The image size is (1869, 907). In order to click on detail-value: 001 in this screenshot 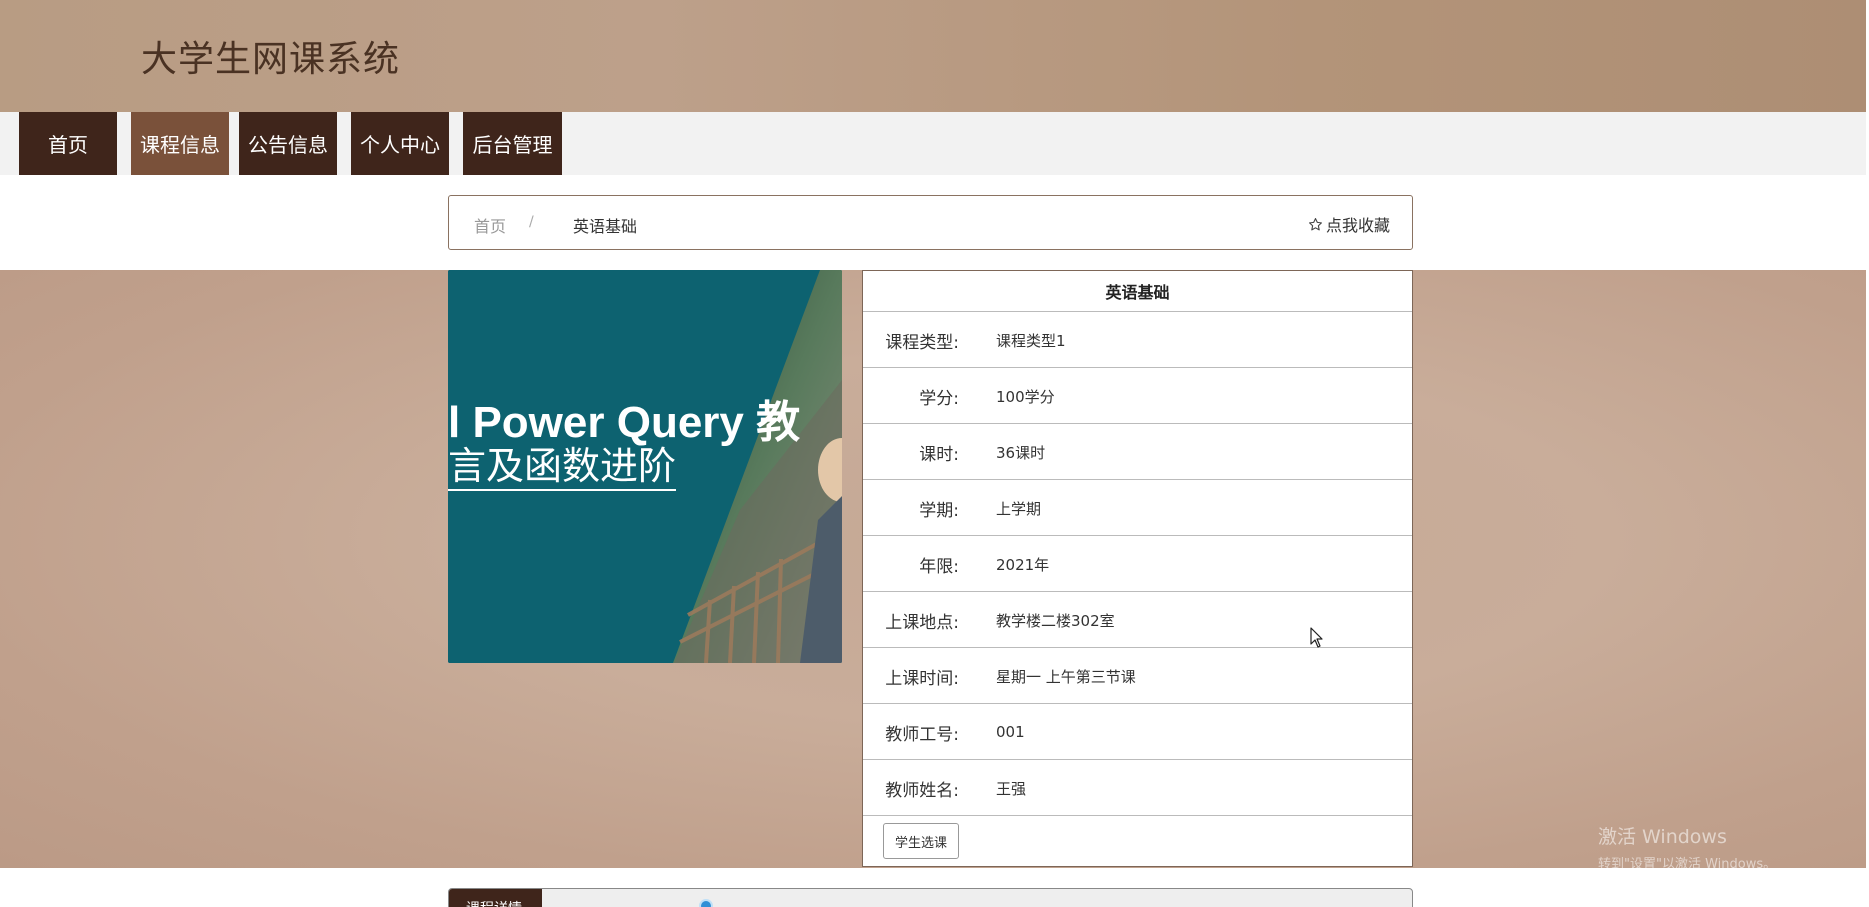, I will do `click(1010, 732)`.